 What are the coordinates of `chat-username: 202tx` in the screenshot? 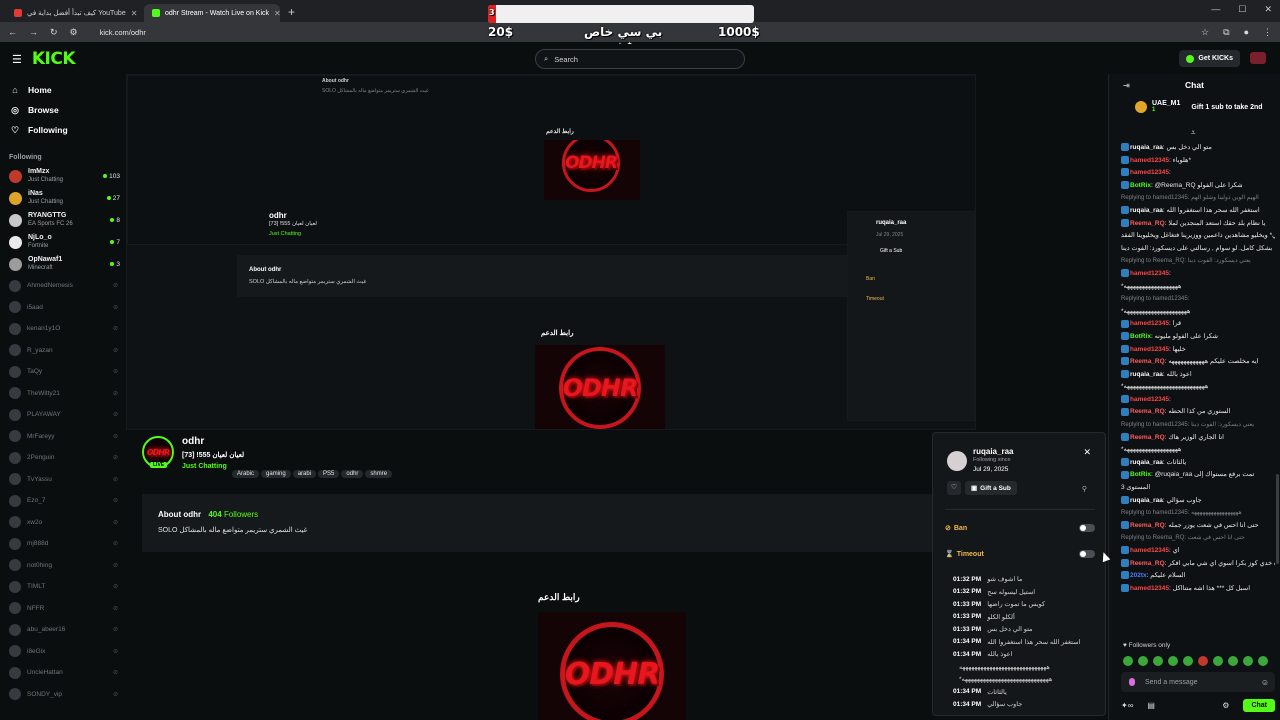 It's located at (1138, 575).